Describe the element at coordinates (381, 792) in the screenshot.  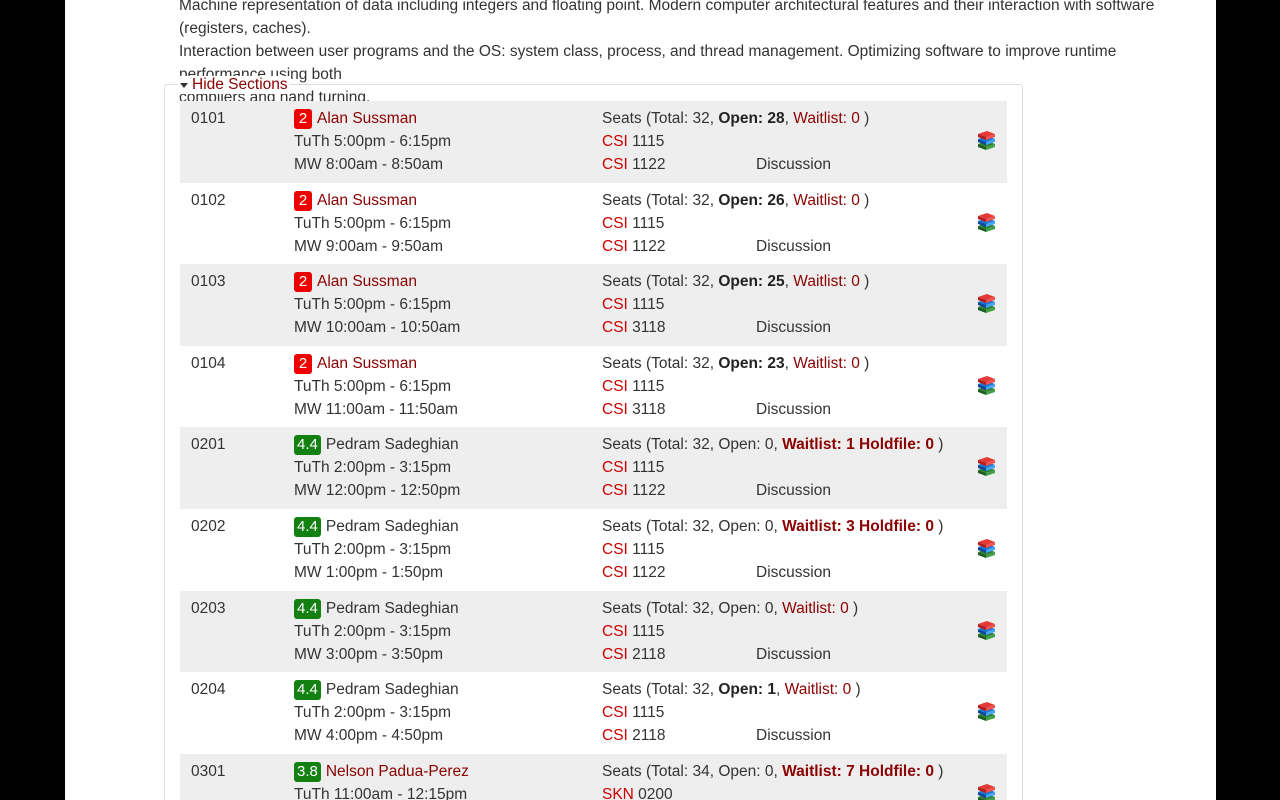
I see `lecture-time: TuTh 11:00am - 12:15pm` at that location.